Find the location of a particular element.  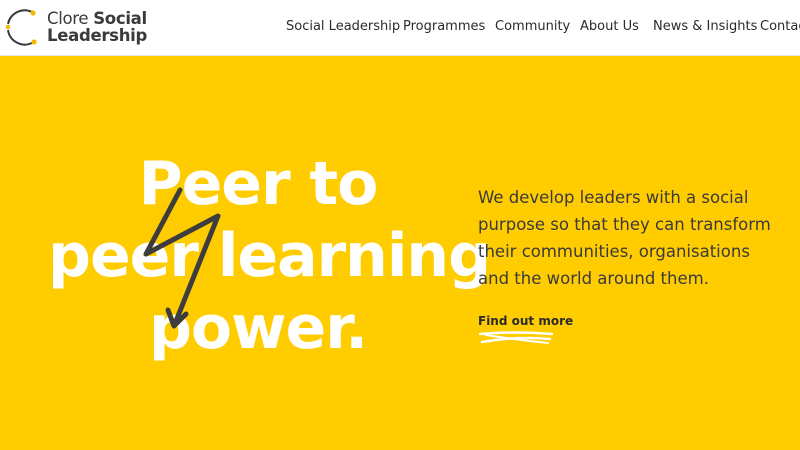

nav-community: Community is located at coordinates (532, 26).